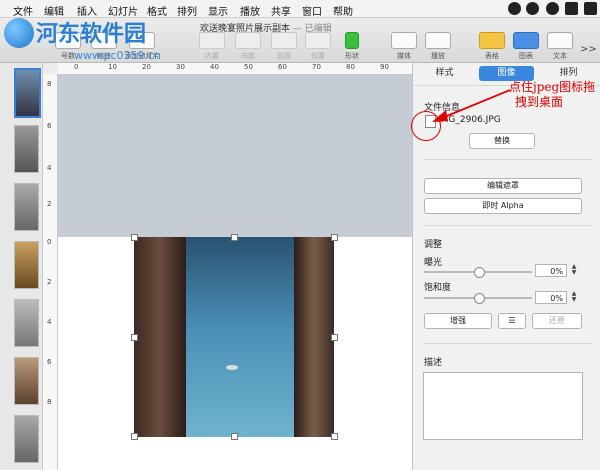  What do you see at coordinates (552, 8) in the screenshot?
I see `clock-icon` at bounding box center [552, 8].